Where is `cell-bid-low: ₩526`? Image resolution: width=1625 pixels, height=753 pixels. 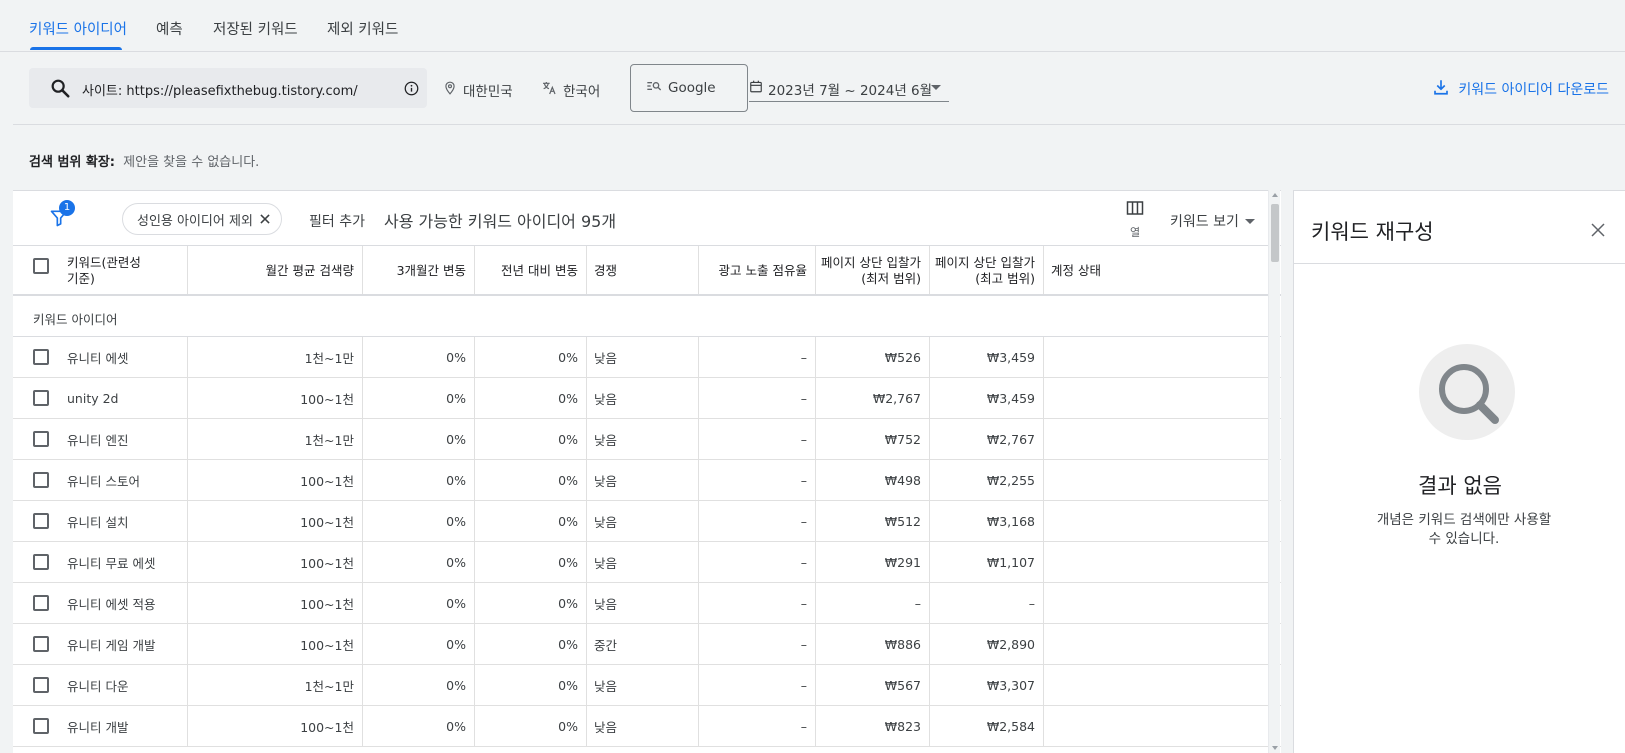 cell-bid-low: ₩526 is located at coordinates (902, 357).